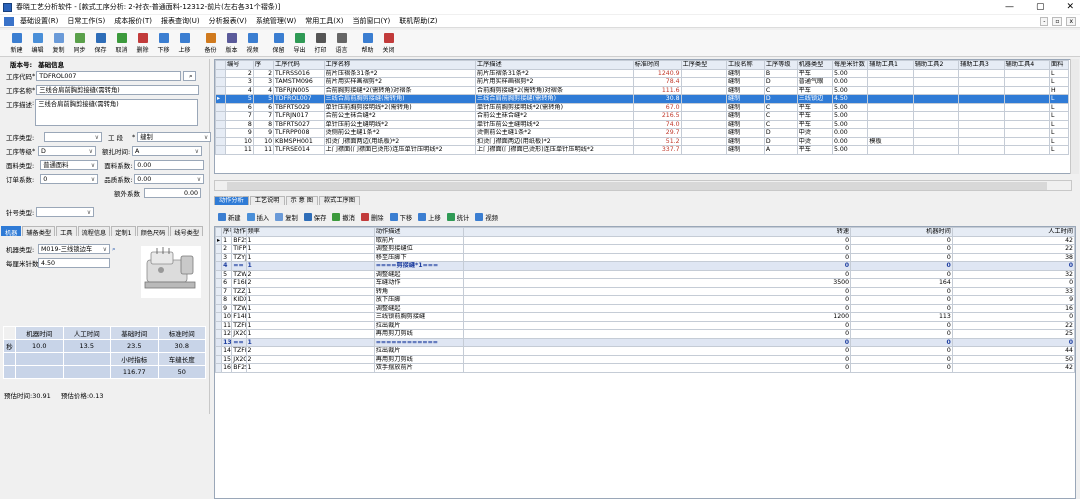 The image size is (1080, 499). Describe the element at coordinates (278, 43) in the screenshot. I see `toolbar-button: 保留` at that location.